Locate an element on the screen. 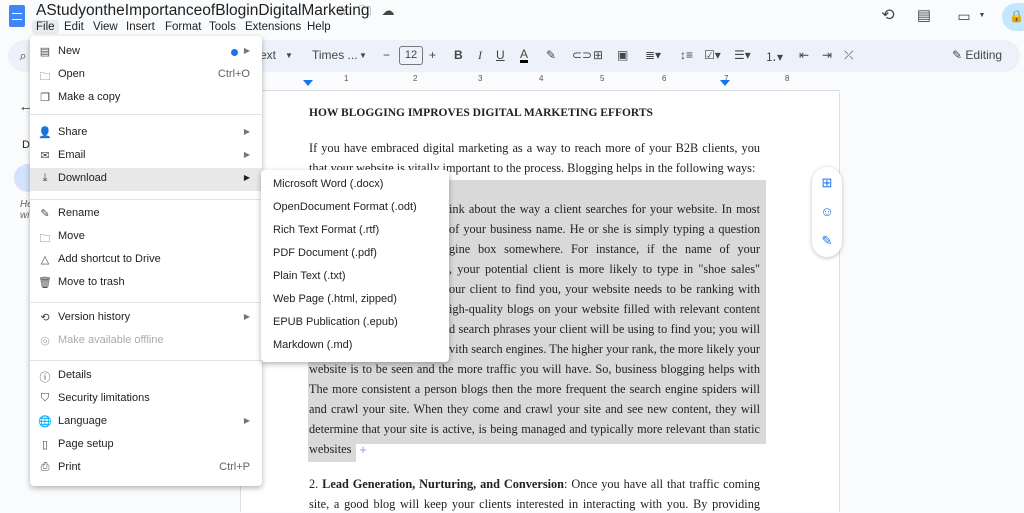  editing-mode-button: ✎ Editing is located at coordinates (977, 55).